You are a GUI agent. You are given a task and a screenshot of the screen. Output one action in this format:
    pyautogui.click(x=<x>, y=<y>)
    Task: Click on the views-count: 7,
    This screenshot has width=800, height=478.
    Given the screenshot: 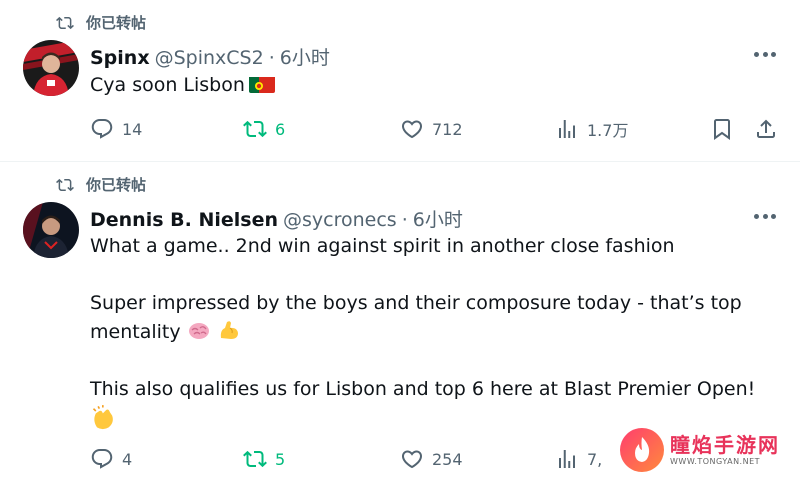 What is the action you would take?
    pyautogui.click(x=595, y=459)
    